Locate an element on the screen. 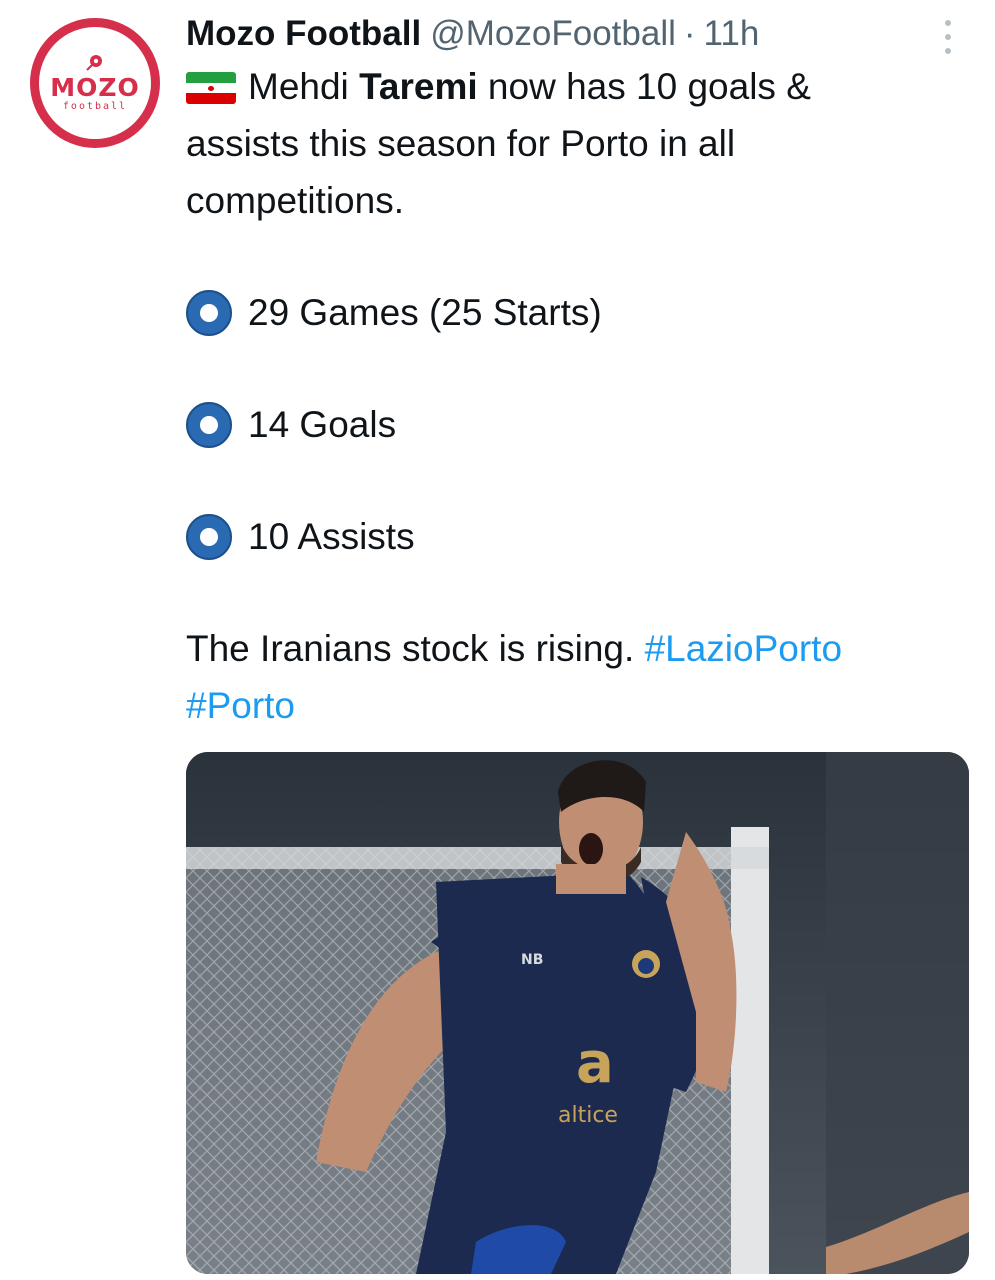  tweet-intro-line-3: competitions. is located at coordinates (295, 200).